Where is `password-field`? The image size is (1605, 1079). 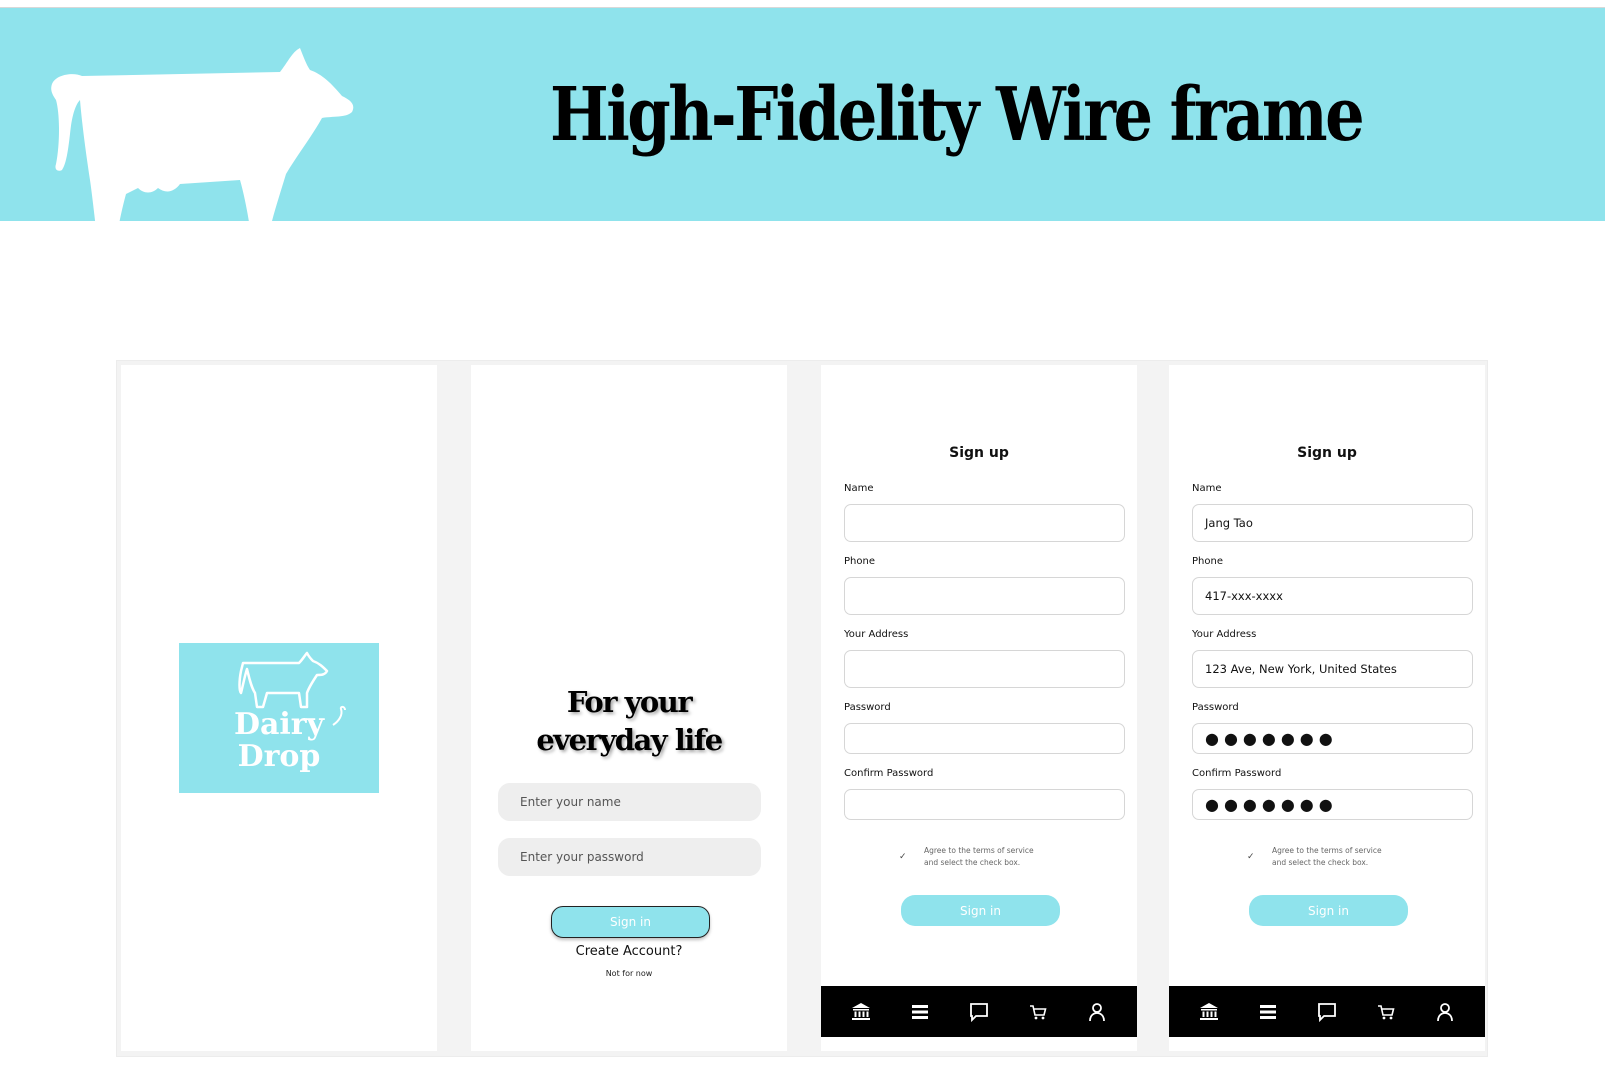 password-field is located at coordinates (984, 738).